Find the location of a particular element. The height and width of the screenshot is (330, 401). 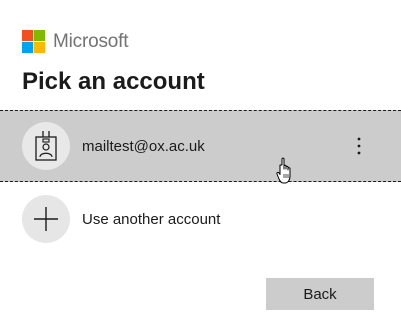

microsoft-logo-icon is located at coordinates (33, 41).